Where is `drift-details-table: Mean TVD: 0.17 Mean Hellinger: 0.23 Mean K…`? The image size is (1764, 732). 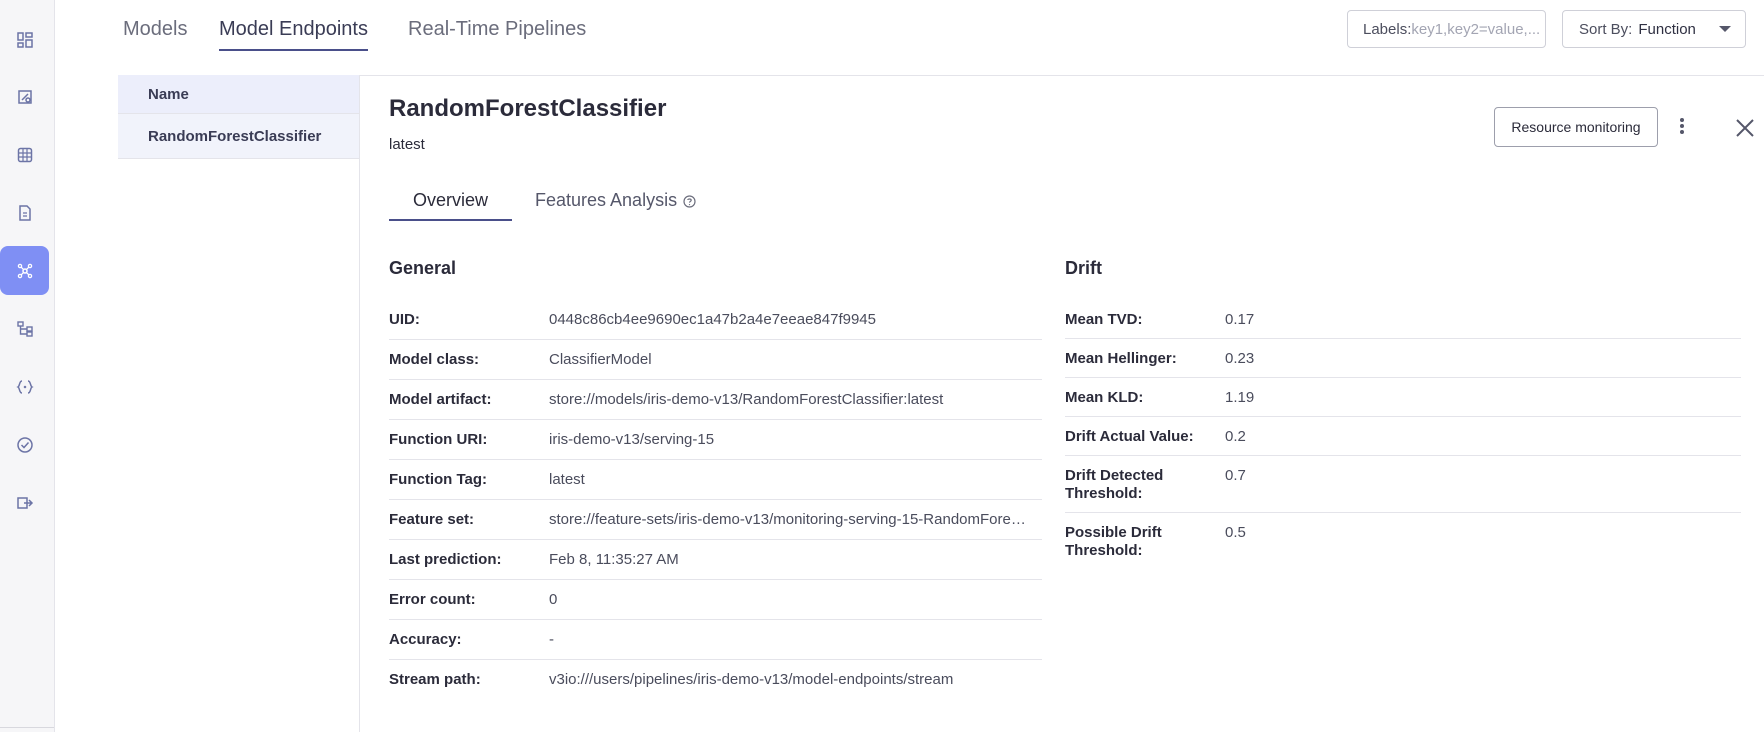 drift-details-table: Mean TVD: 0.17 Mean Hellinger: 0.23 Mean K… is located at coordinates (1403, 435).